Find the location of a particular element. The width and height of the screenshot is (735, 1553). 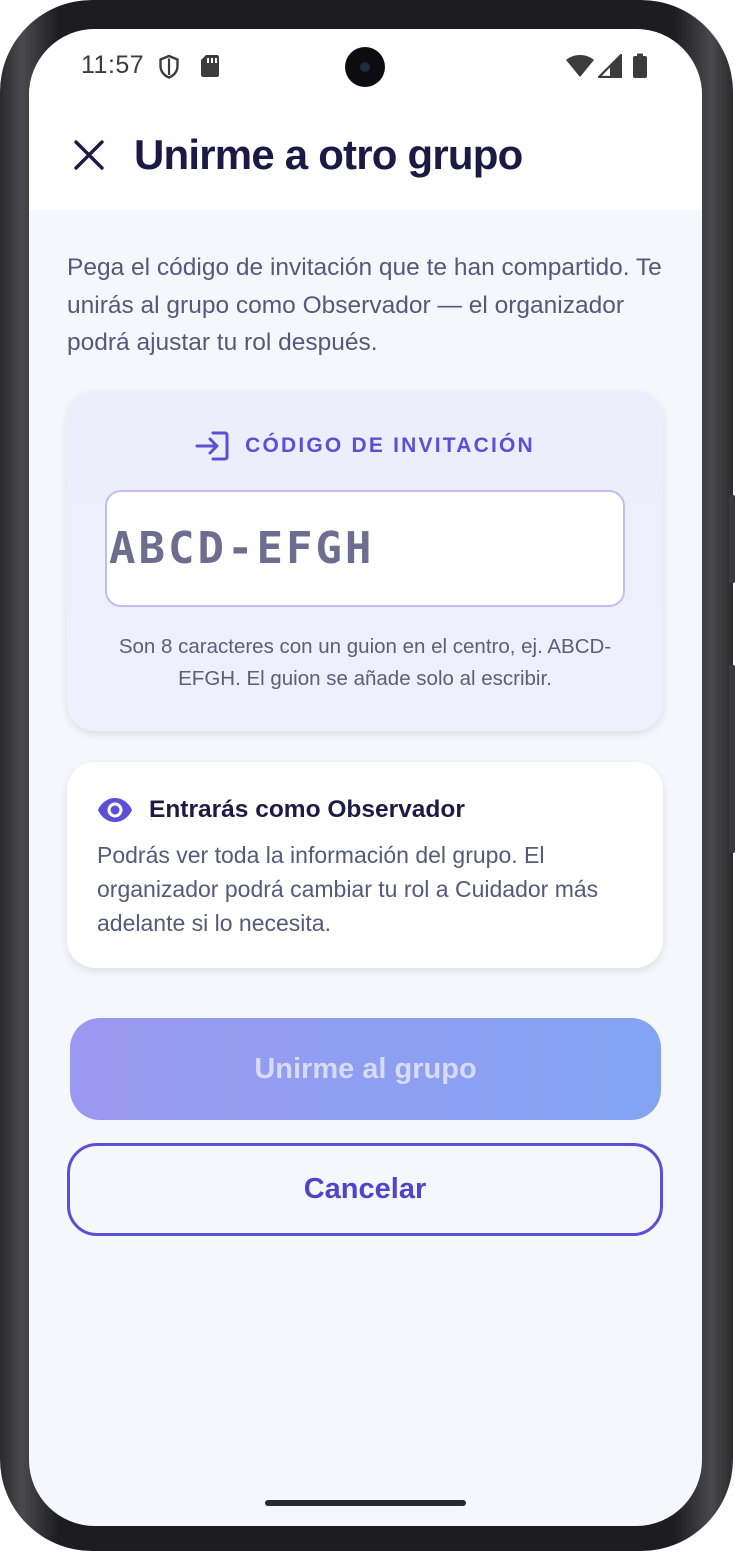

shield-icon is located at coordinates (169, 66).